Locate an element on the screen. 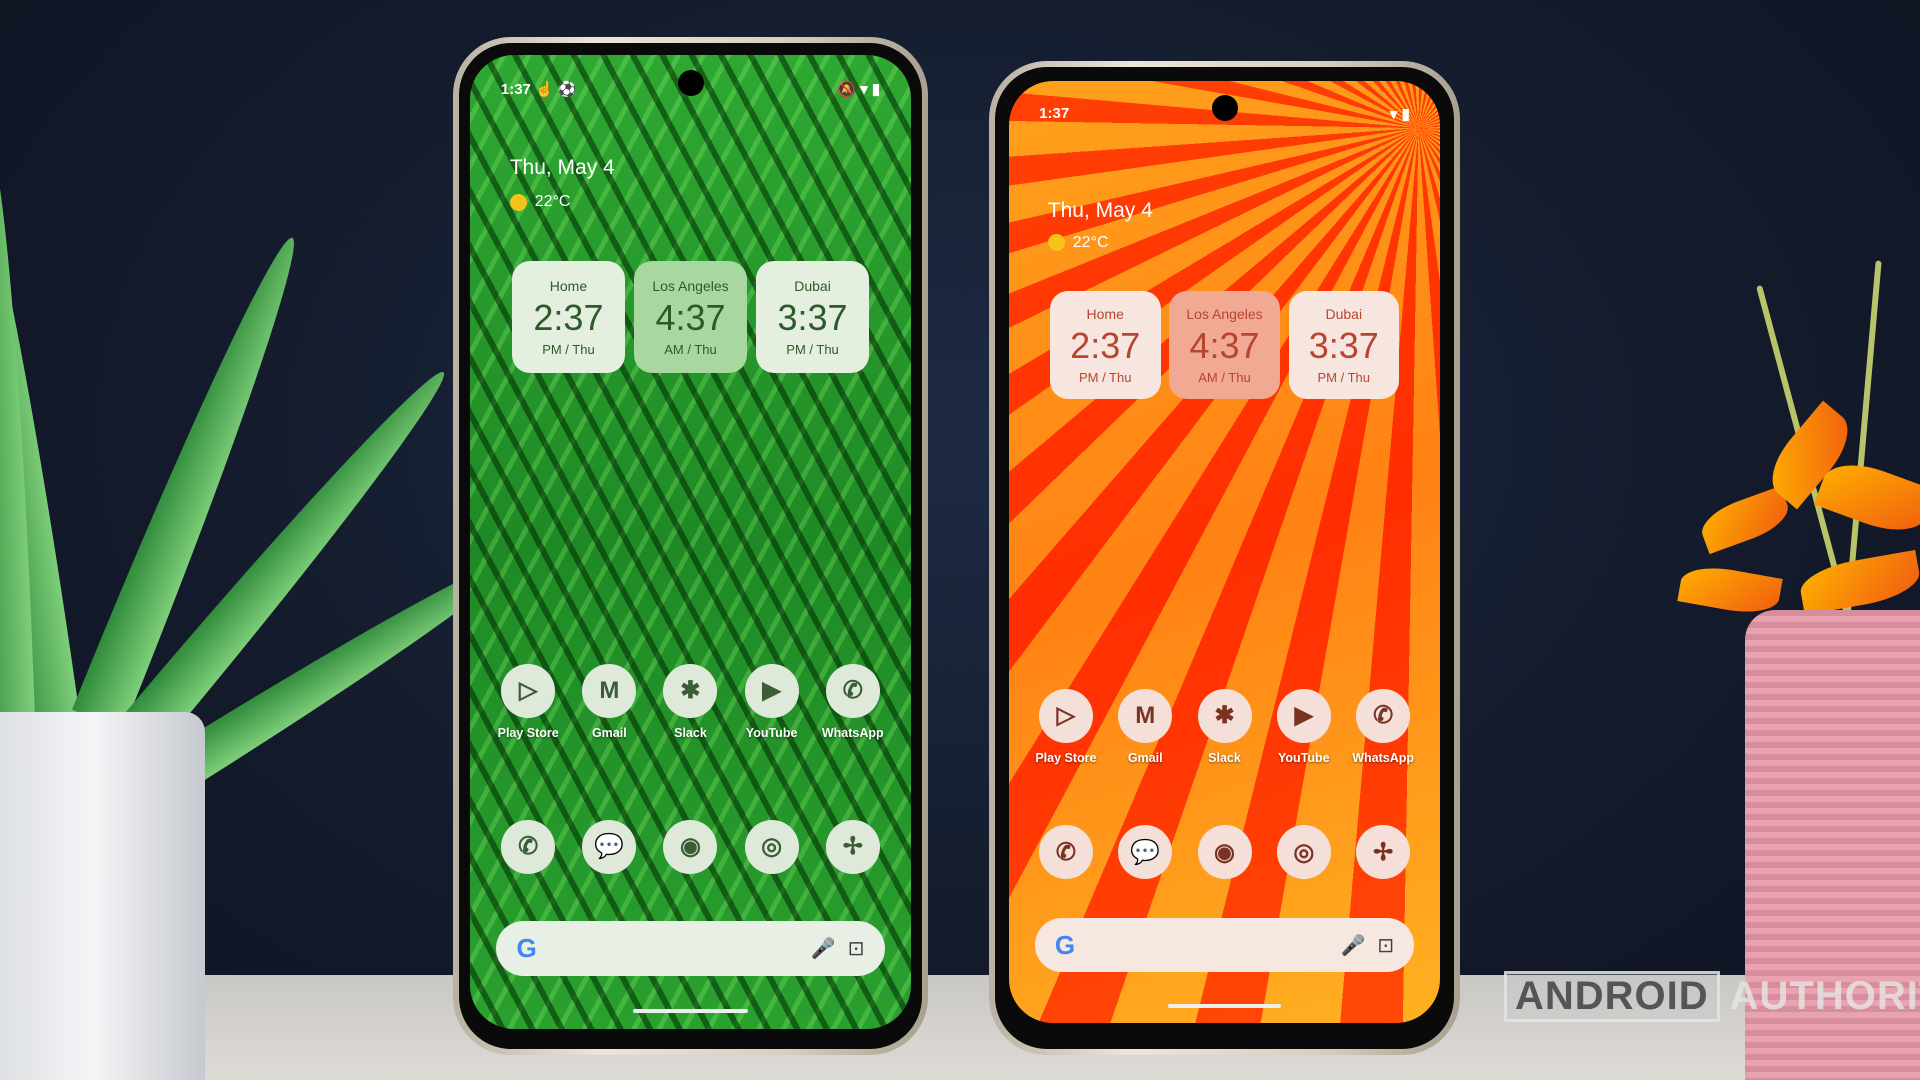 Image resolution: width=1920 pixels, height=1080 pixels. watermark-logo: ANDROID AUTHORITY is located at coordinates (1712, 996).